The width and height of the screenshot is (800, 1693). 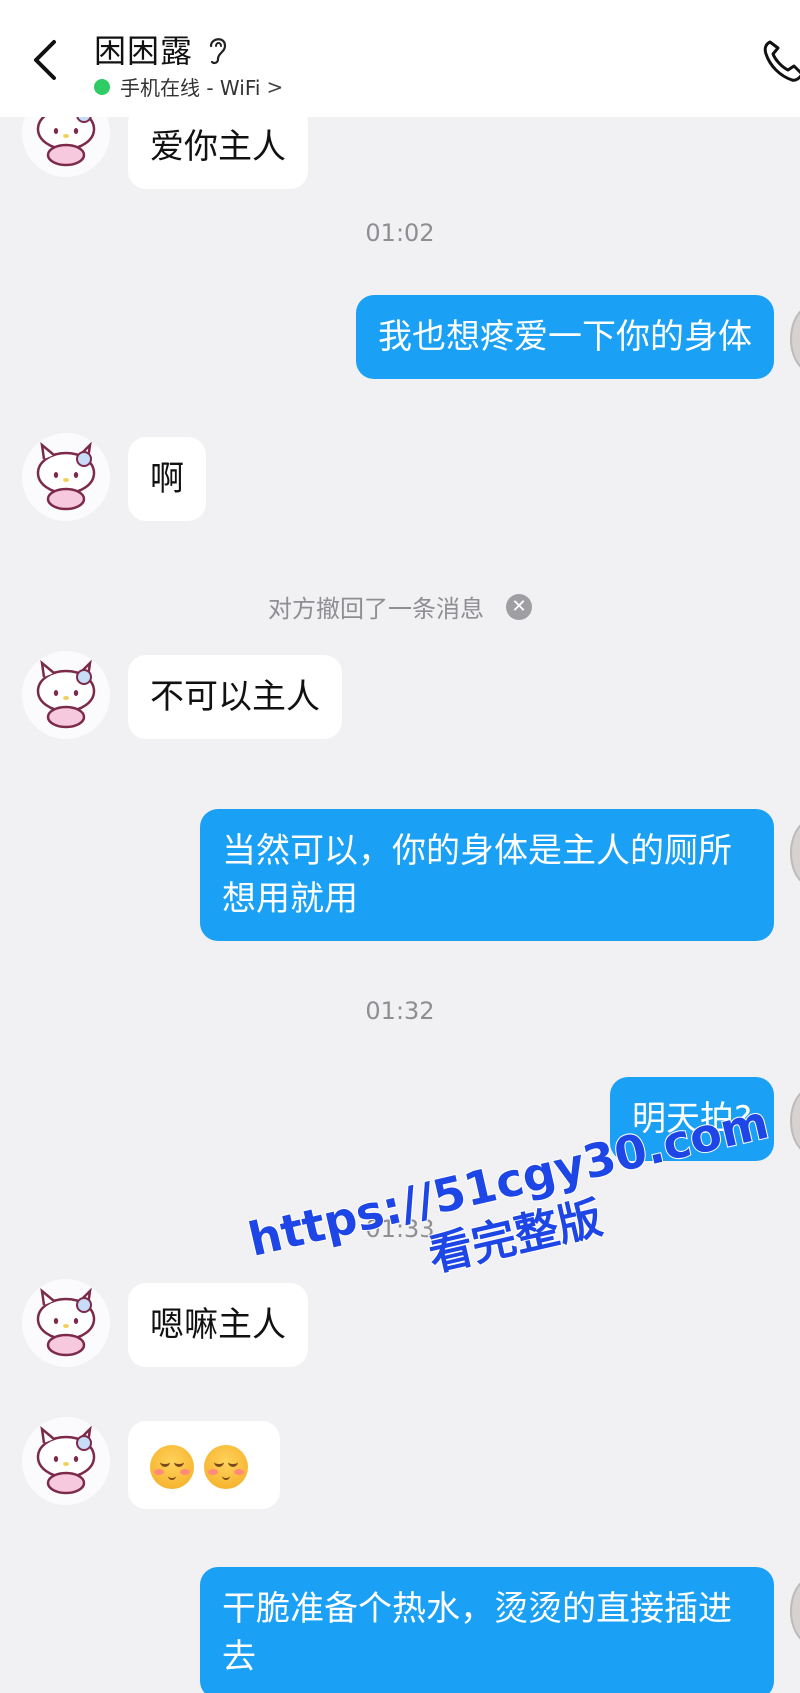 What do you see at coordinates (400, 233) in the screenshot?
I see `timestamp: 01:02` at bounding box center [400, 233].